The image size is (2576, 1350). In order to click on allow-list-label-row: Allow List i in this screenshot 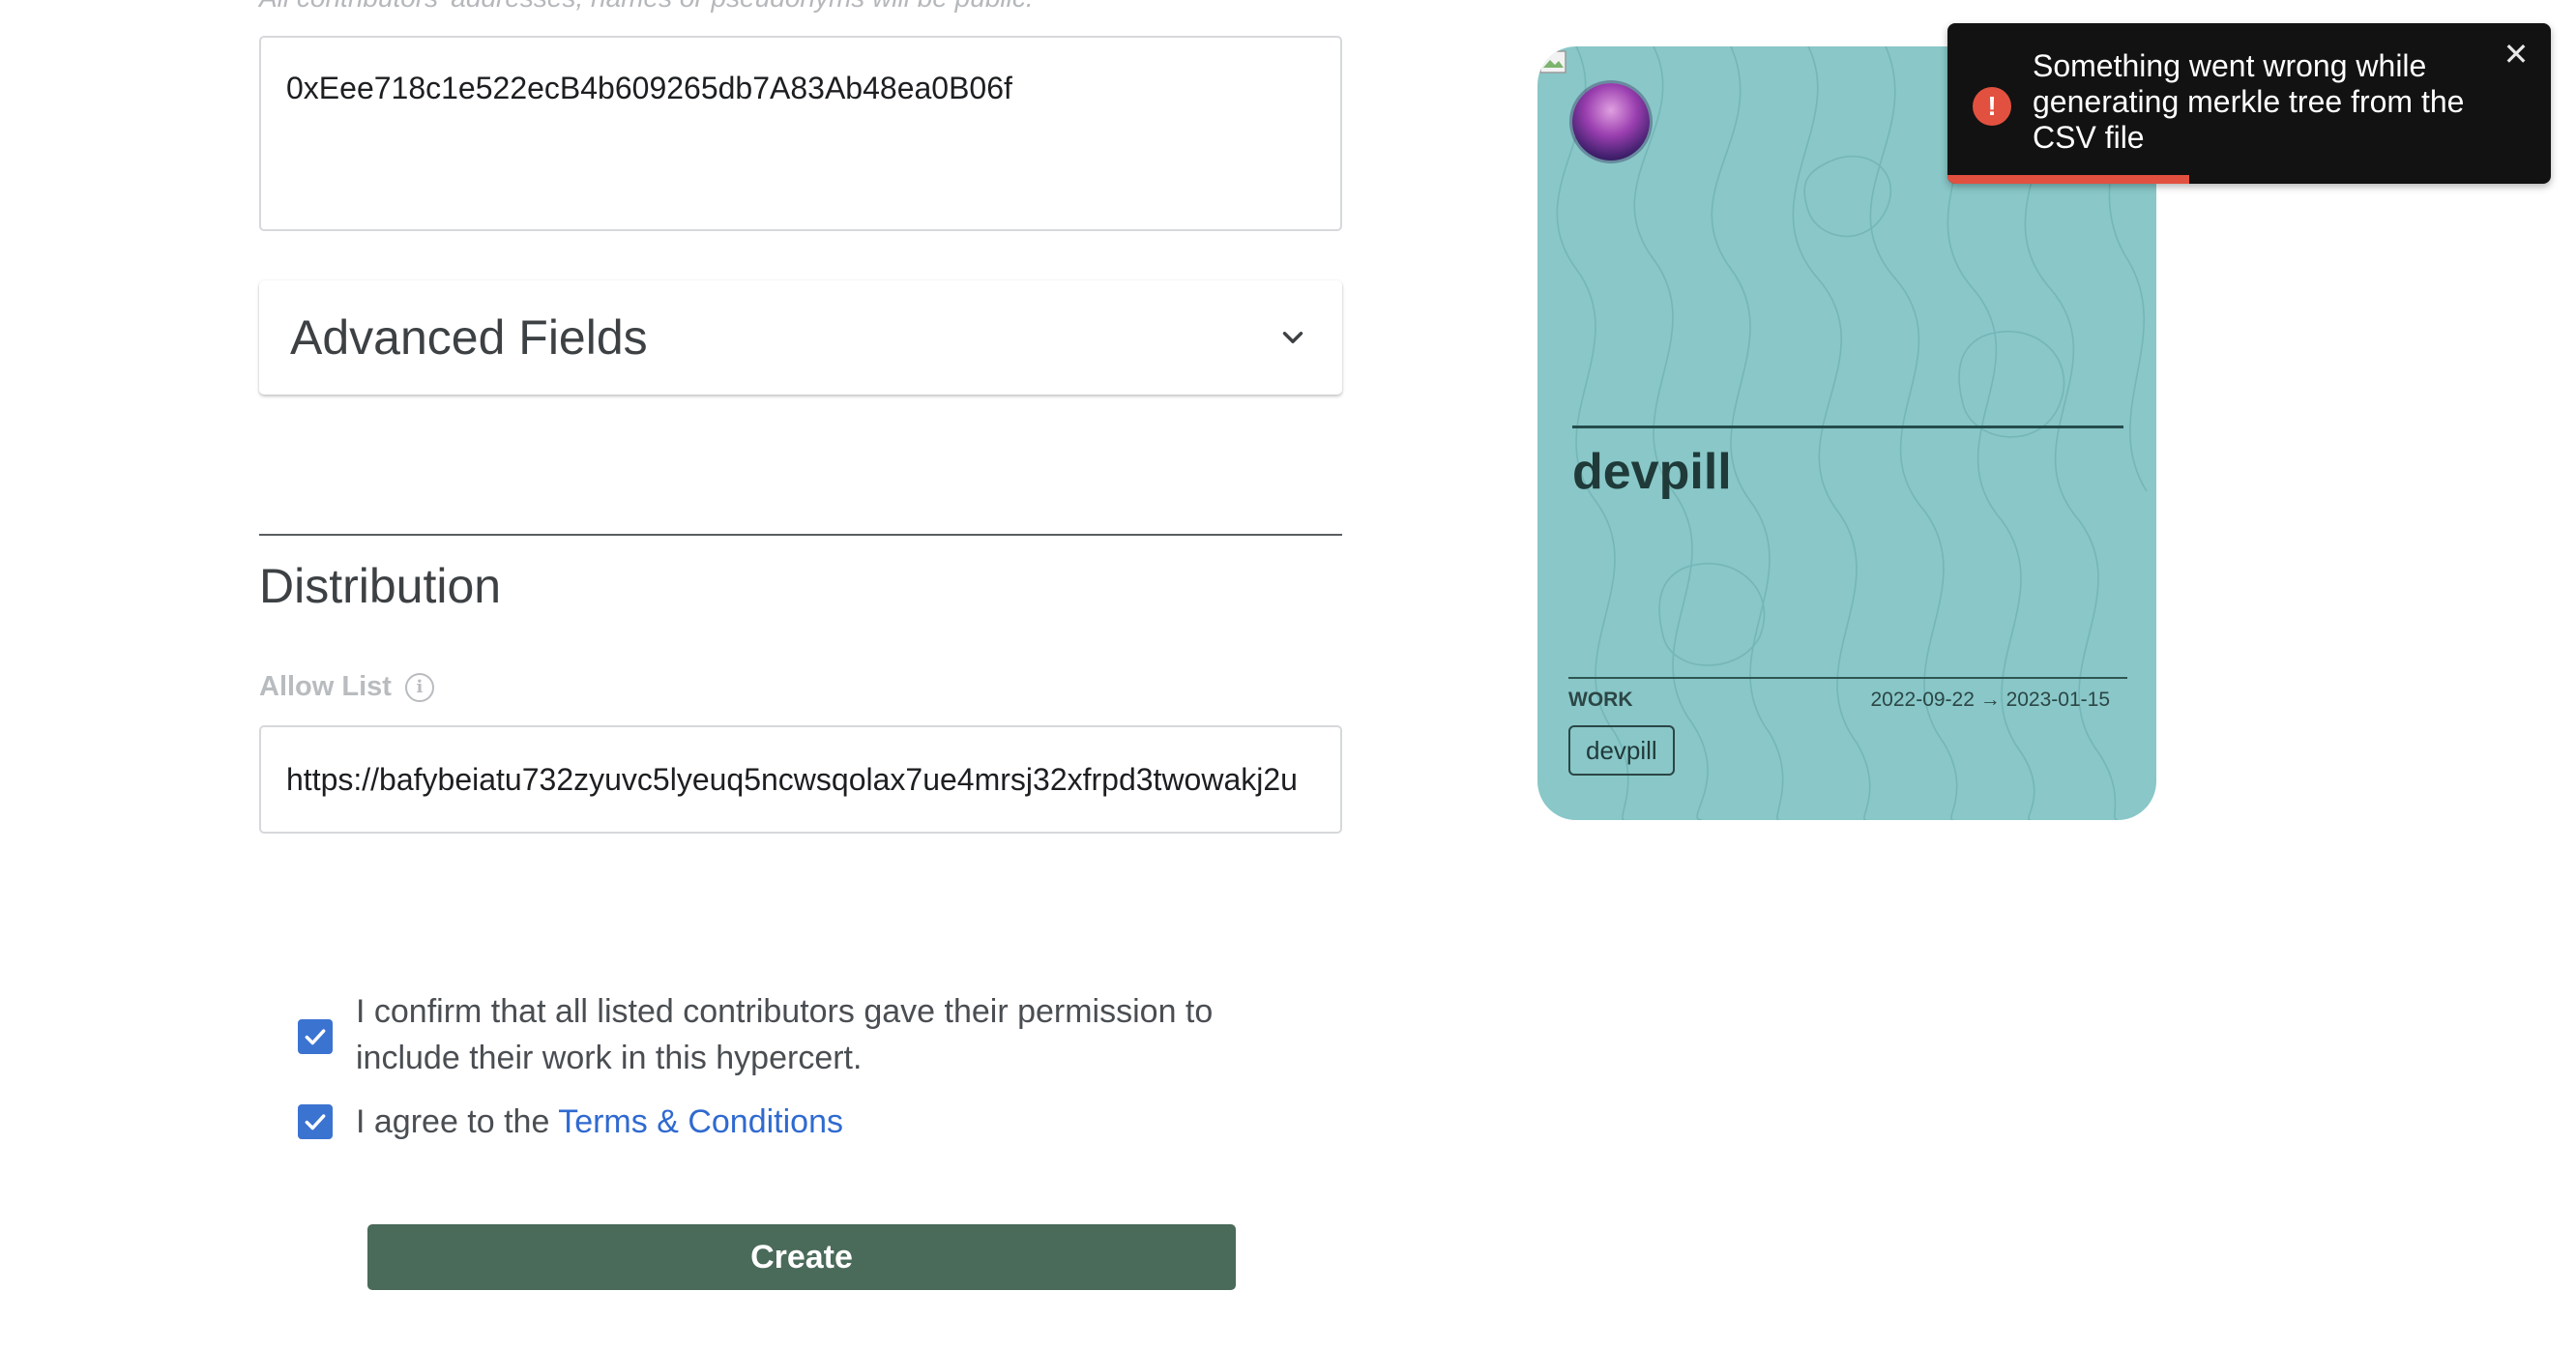, I will do `click(346, 687)`.